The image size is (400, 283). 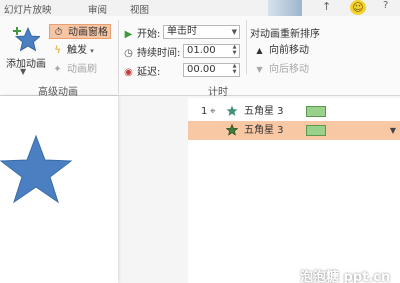 I want to click on move-earlier-label: 向前移动, so click(x=289, y=50).